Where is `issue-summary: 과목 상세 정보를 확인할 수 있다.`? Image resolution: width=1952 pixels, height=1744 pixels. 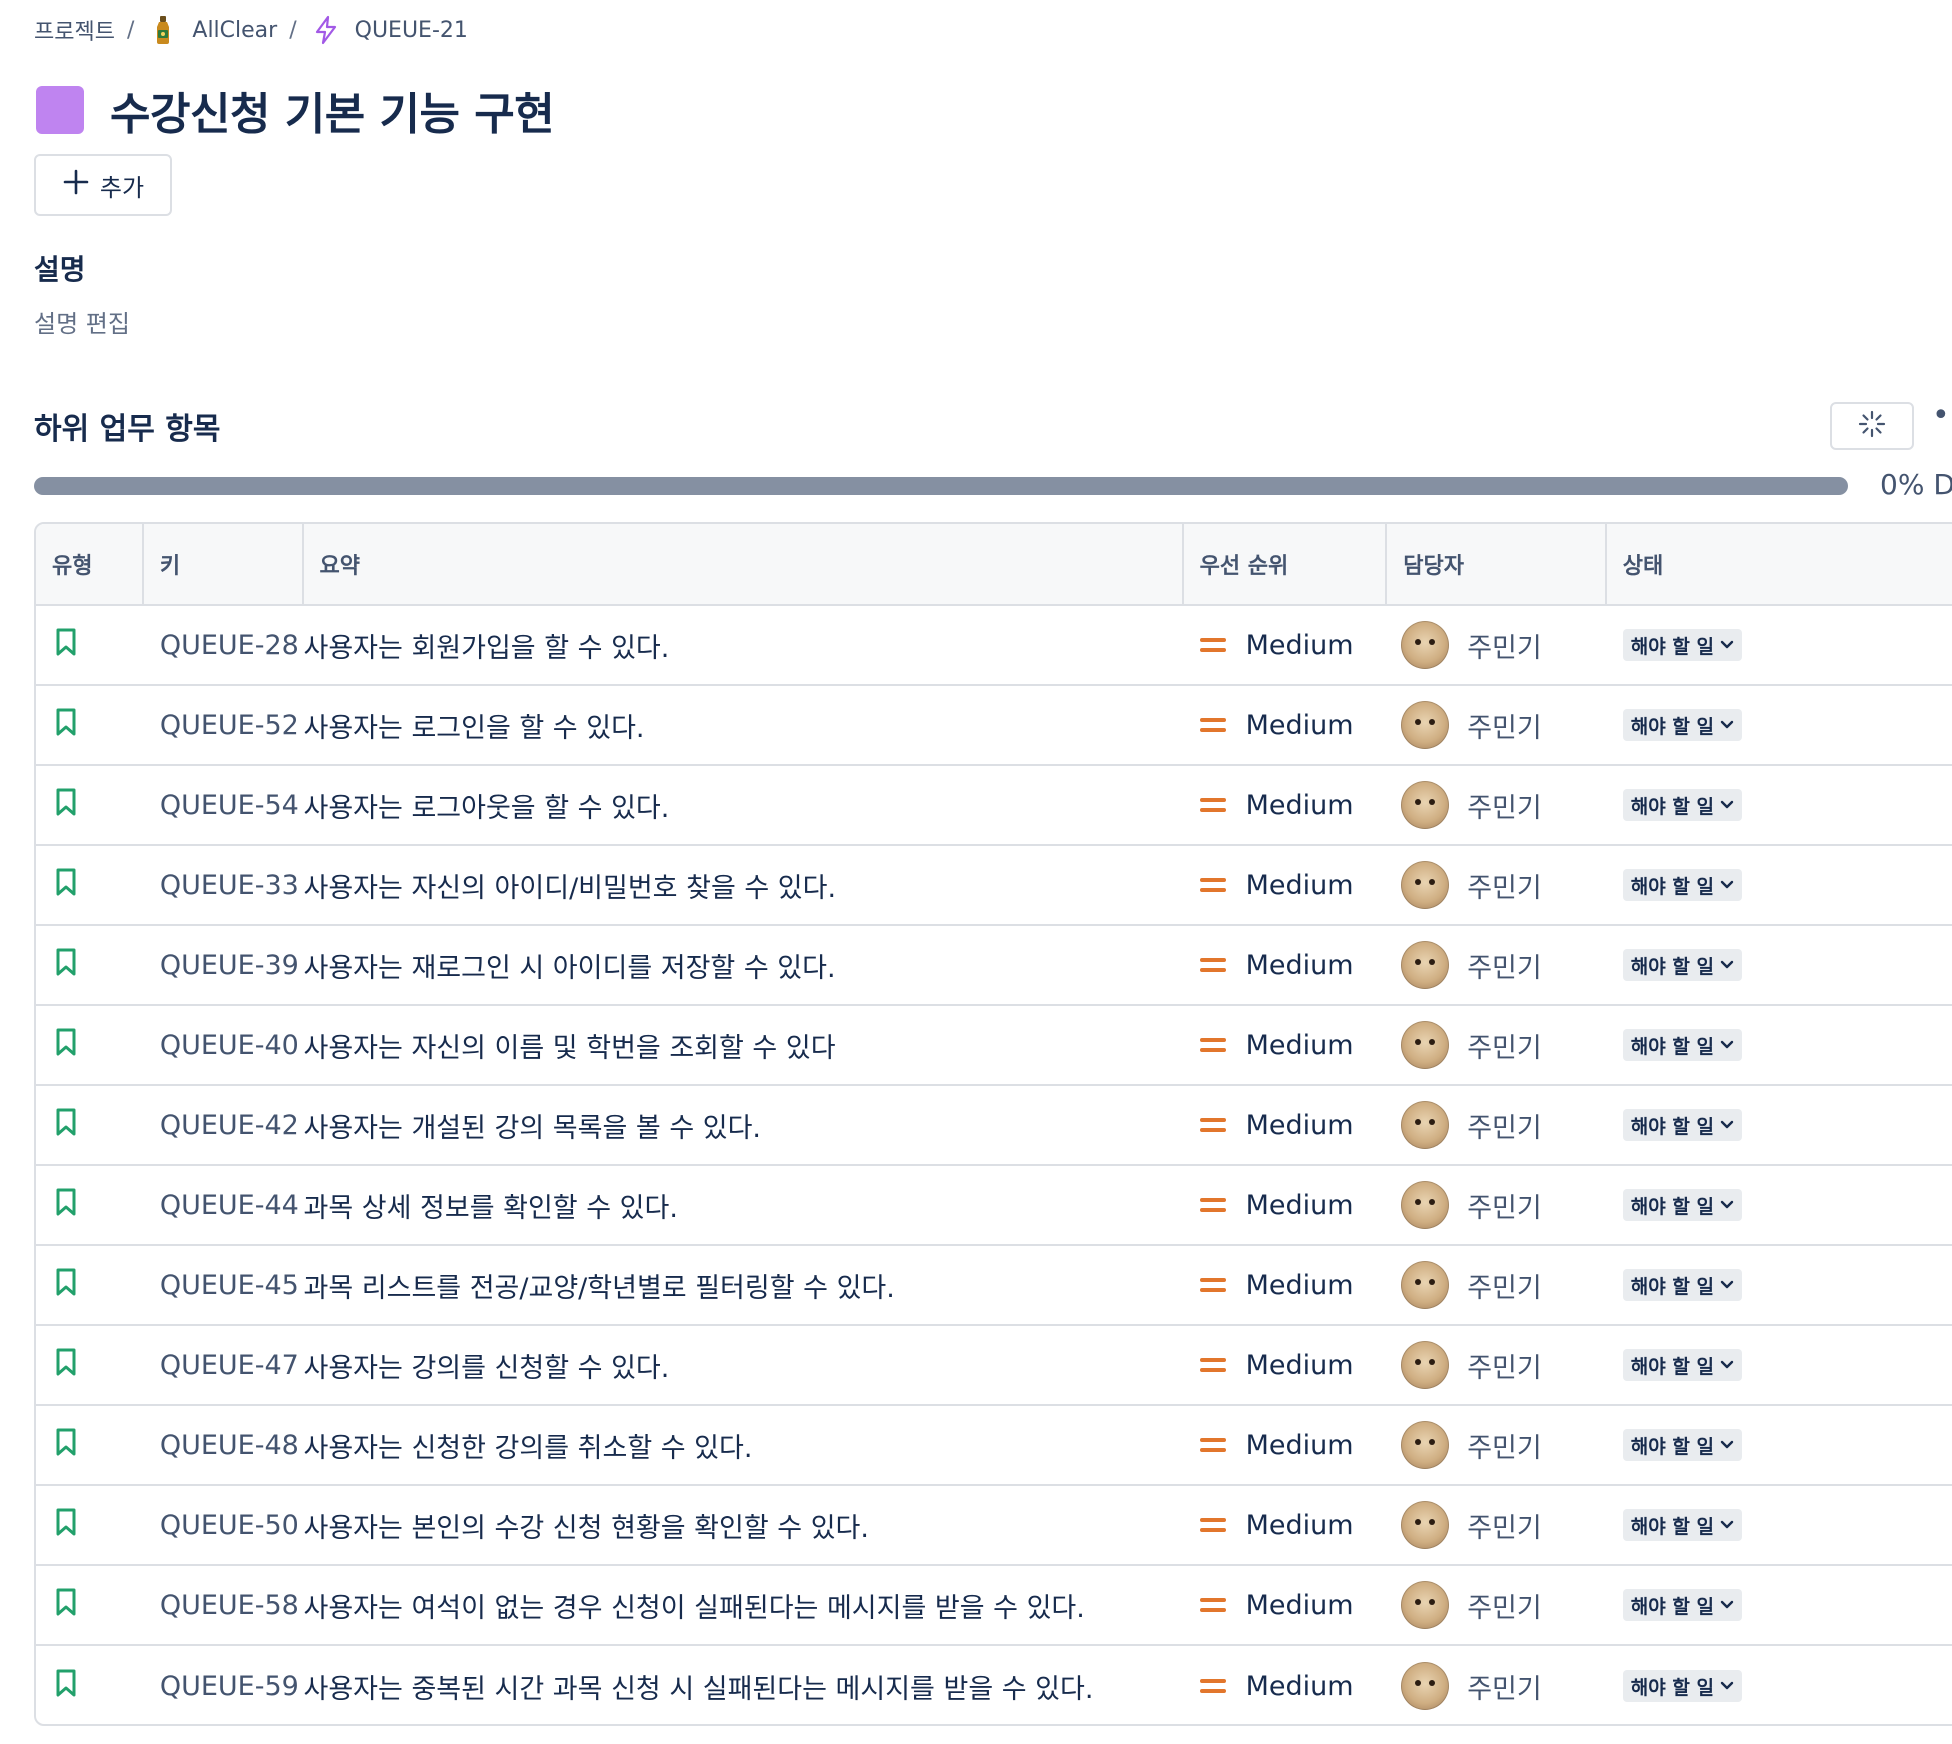
issue-summary: 과목 상세 정보를 확인할 수 있다. is located at coordinates (744, 1205).